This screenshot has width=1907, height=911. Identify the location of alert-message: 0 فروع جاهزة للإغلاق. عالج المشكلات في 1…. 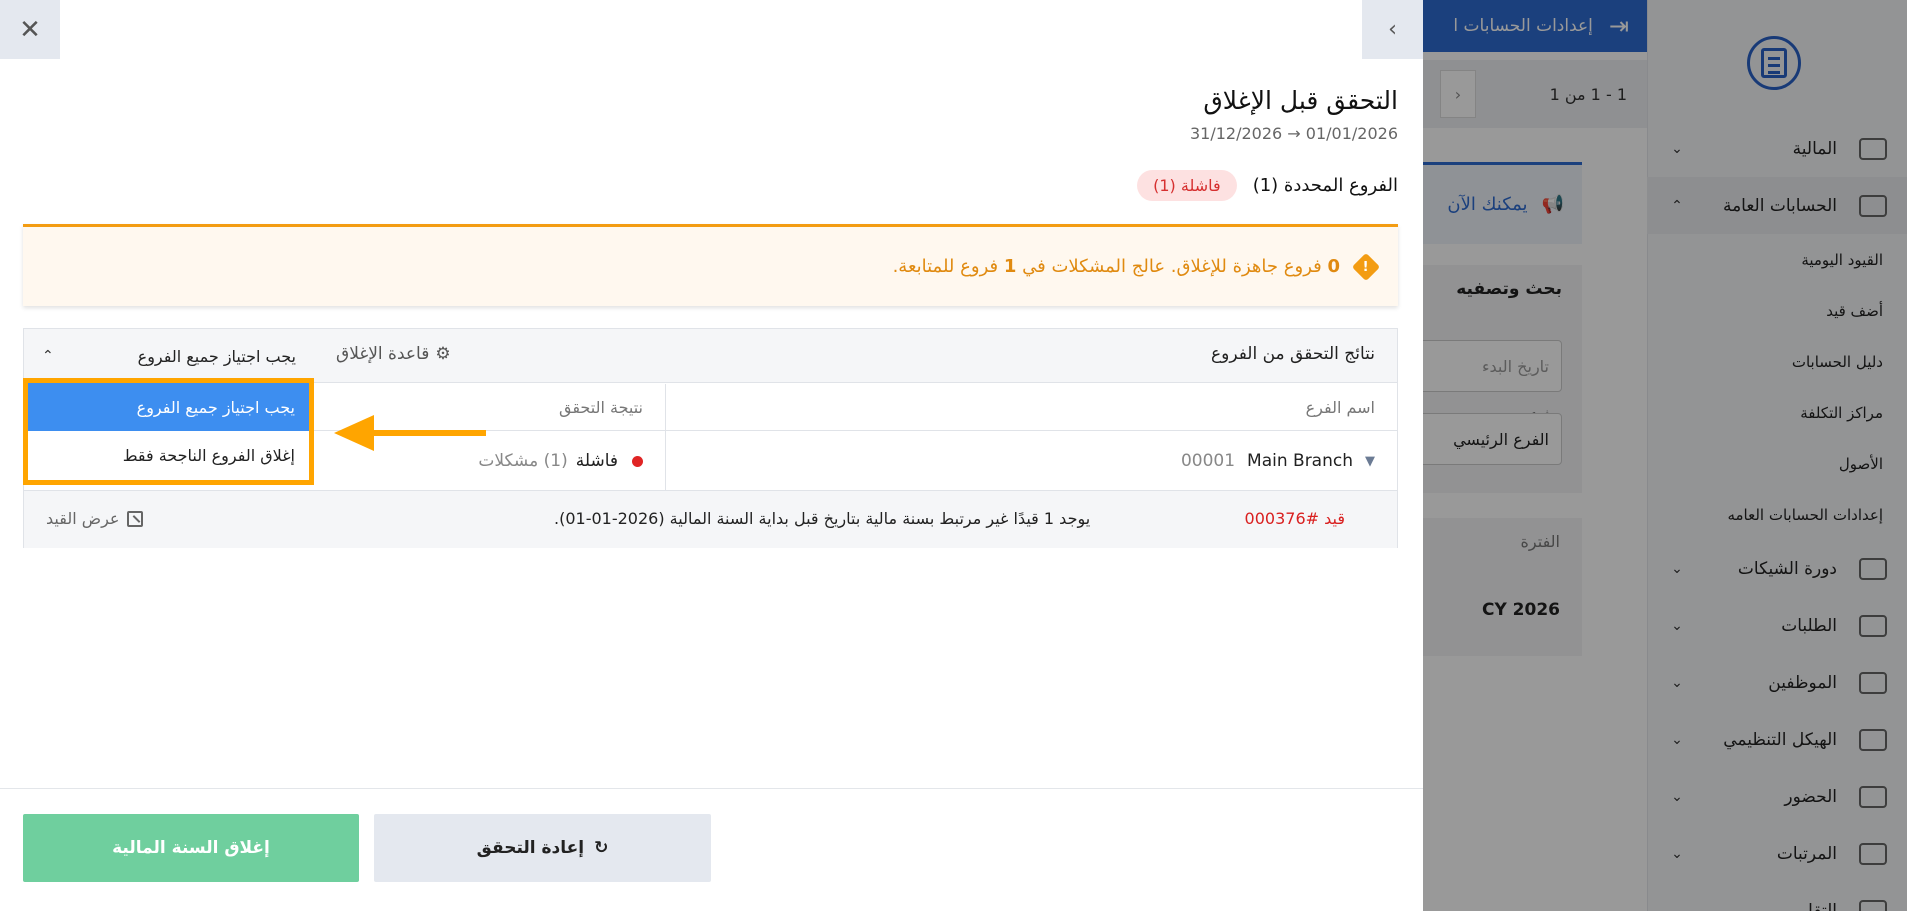
(1116, 266).